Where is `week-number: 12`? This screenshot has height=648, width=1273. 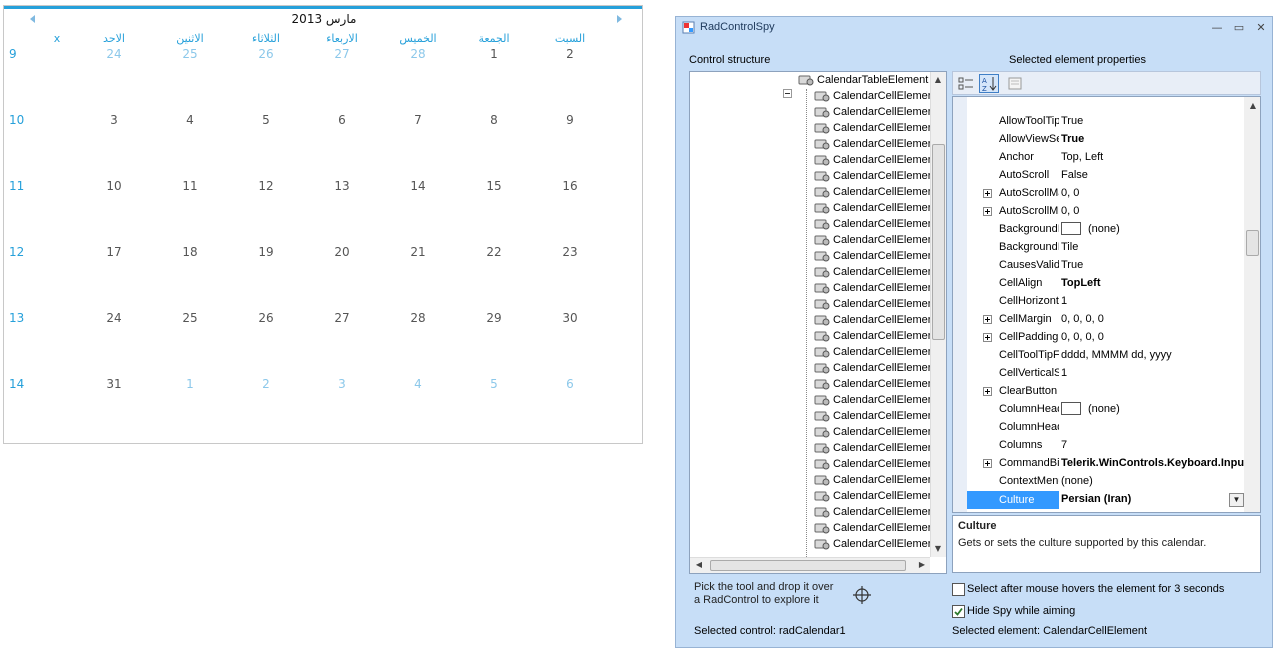
week-number: 12 is located at coordinates (16, 252).